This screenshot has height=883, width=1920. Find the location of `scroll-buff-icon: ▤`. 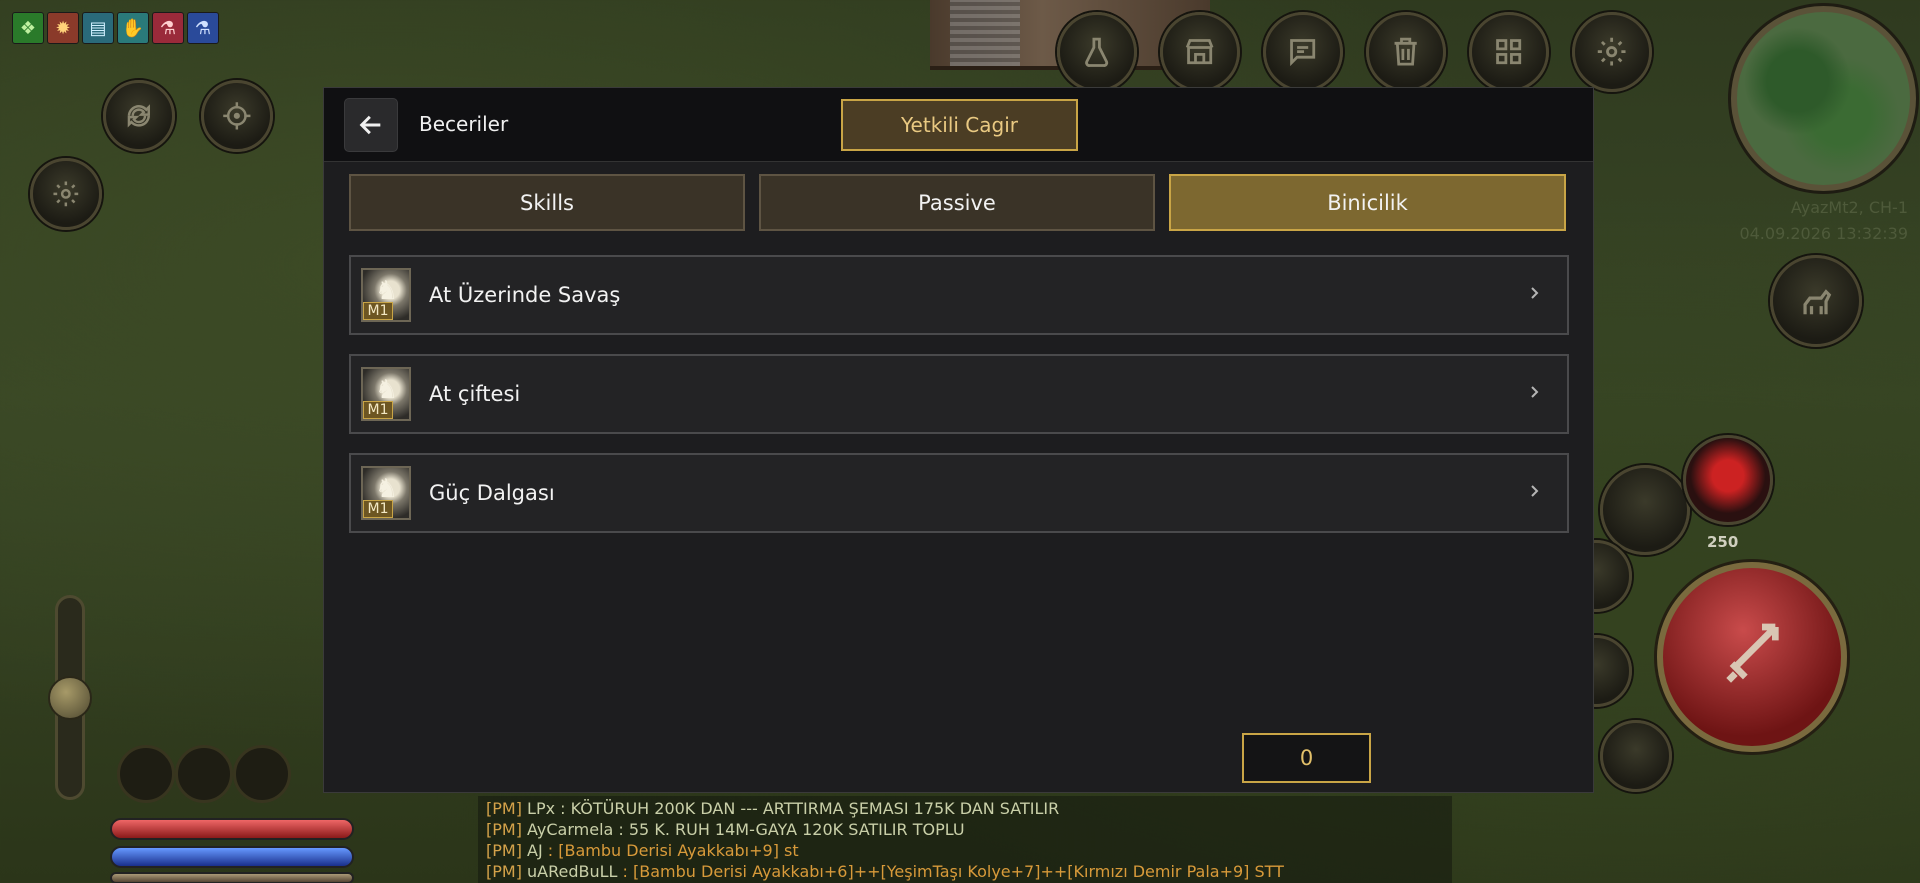

scroll-buff-icon: ▤ is located at coordinates (98, 28).